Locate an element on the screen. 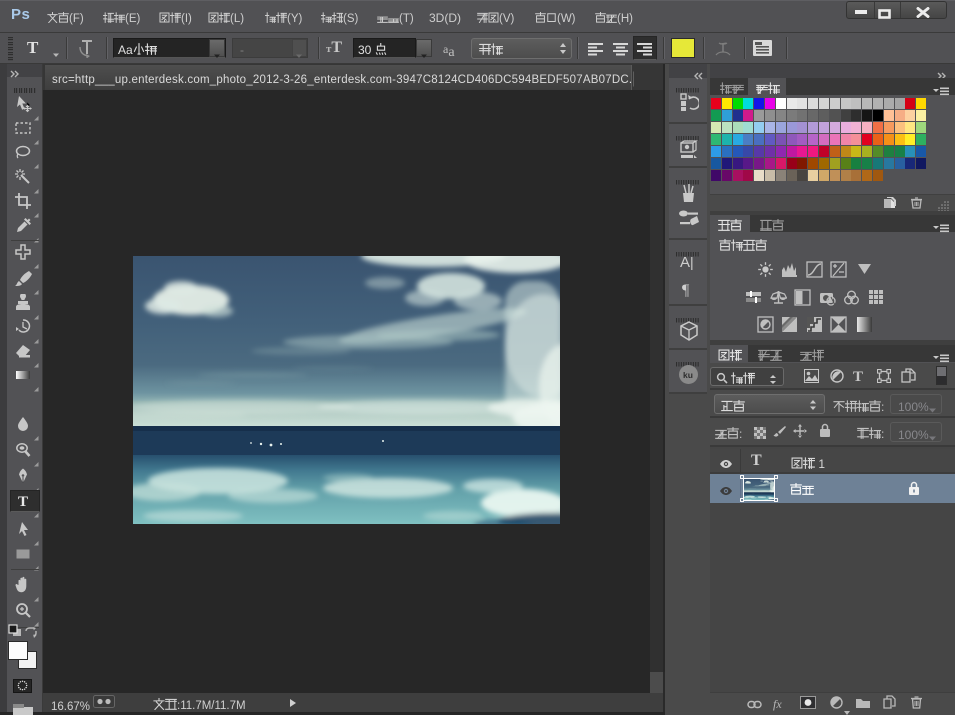  svg-text: T is located at coordinates (23, 502).